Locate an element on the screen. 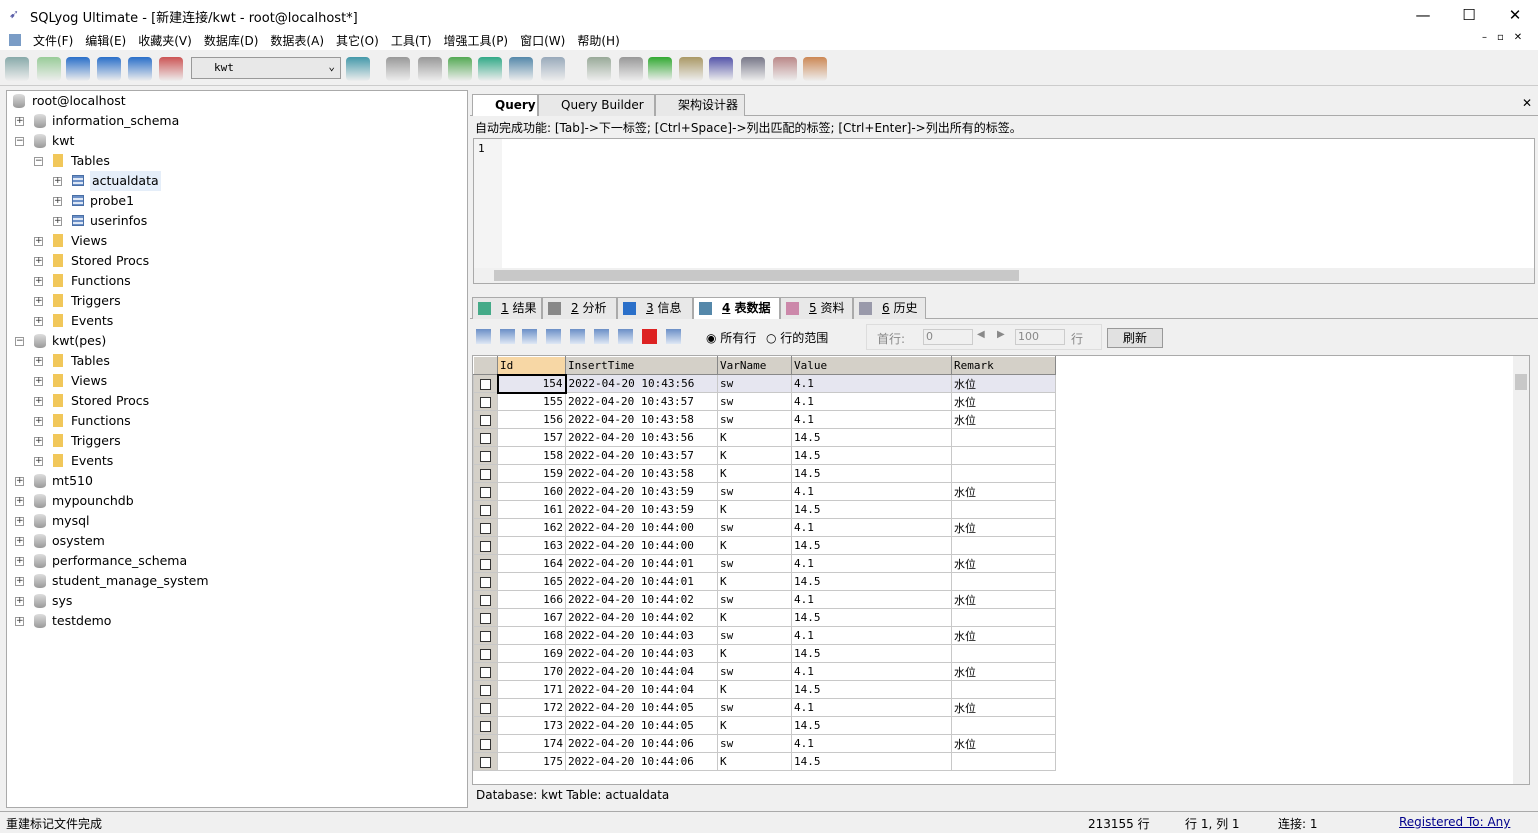  table-row: 156 2022-04-20 10:43:58 sw 4.1 水位 is located at coordinates (764, 419).